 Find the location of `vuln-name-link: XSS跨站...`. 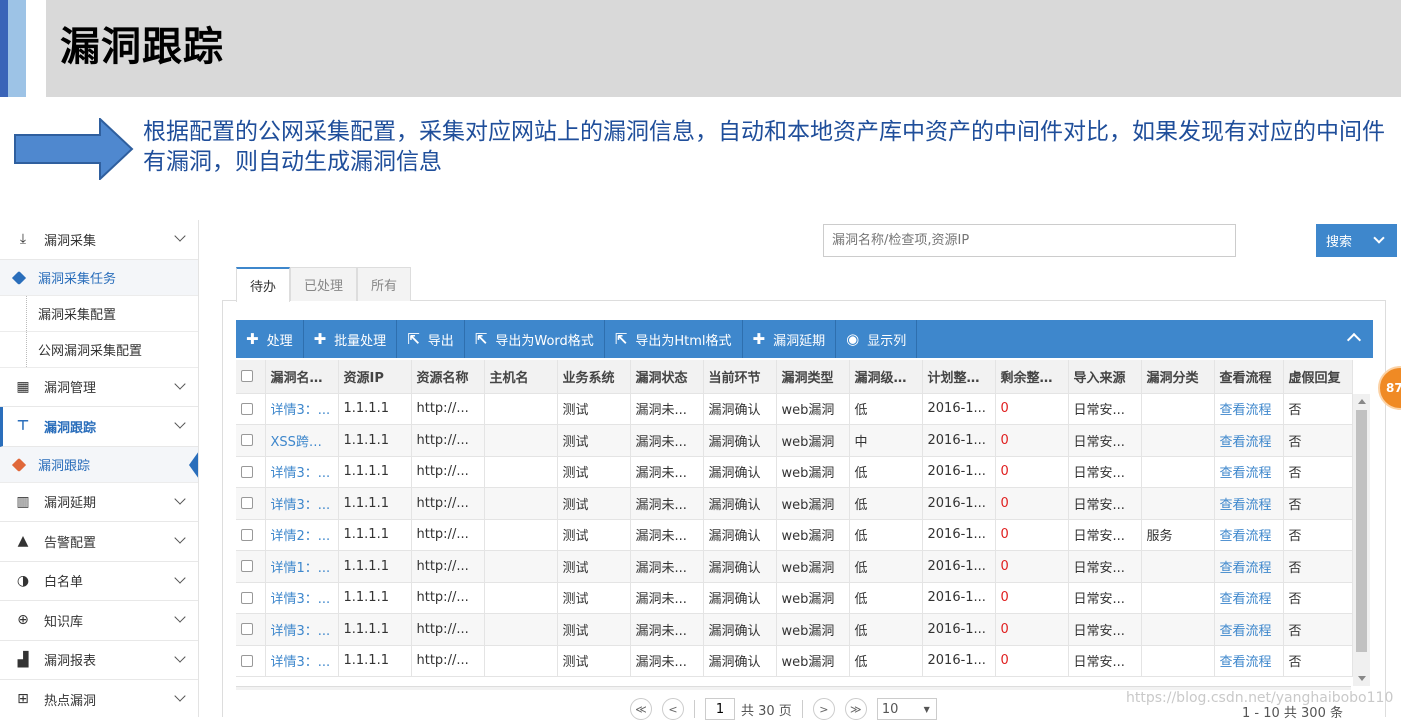

vuln-name-link: XSS跨站... is located at coordinates (302, 440).